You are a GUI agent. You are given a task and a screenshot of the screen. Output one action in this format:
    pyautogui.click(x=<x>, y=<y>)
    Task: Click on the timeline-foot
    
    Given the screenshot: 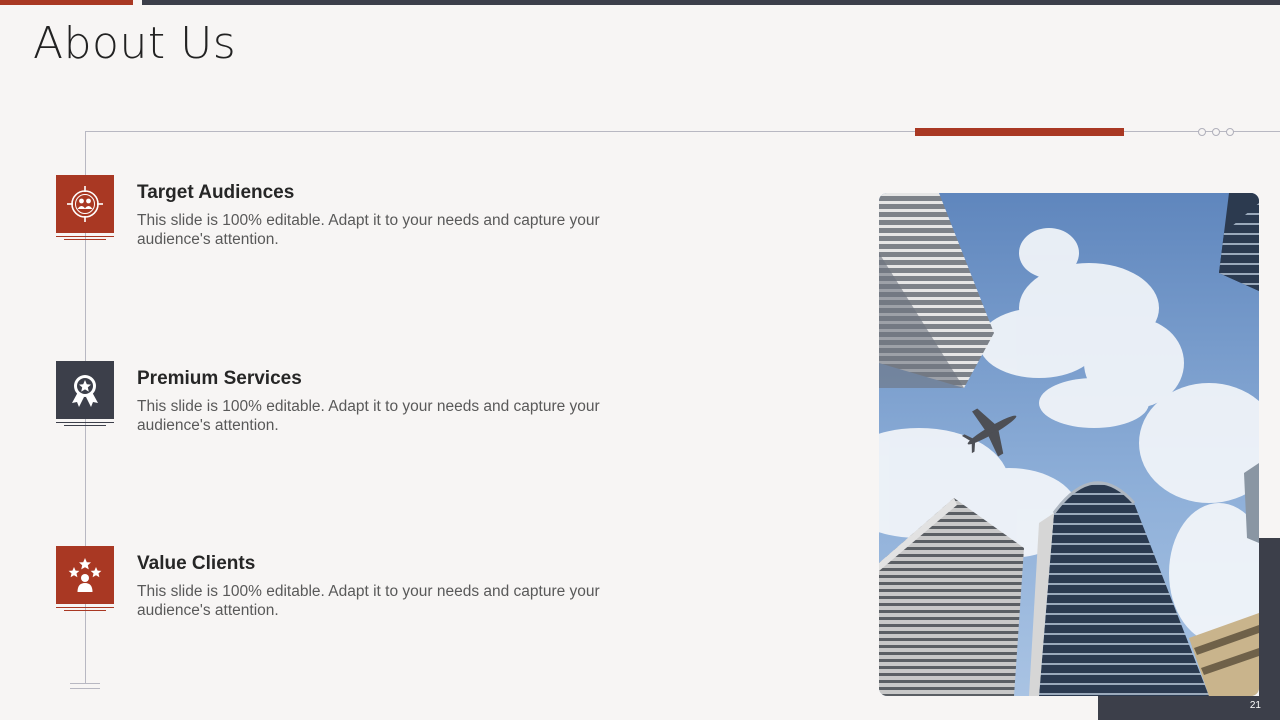 What is the action you would take?
    pyautogui.click(x=85, y=686)
    